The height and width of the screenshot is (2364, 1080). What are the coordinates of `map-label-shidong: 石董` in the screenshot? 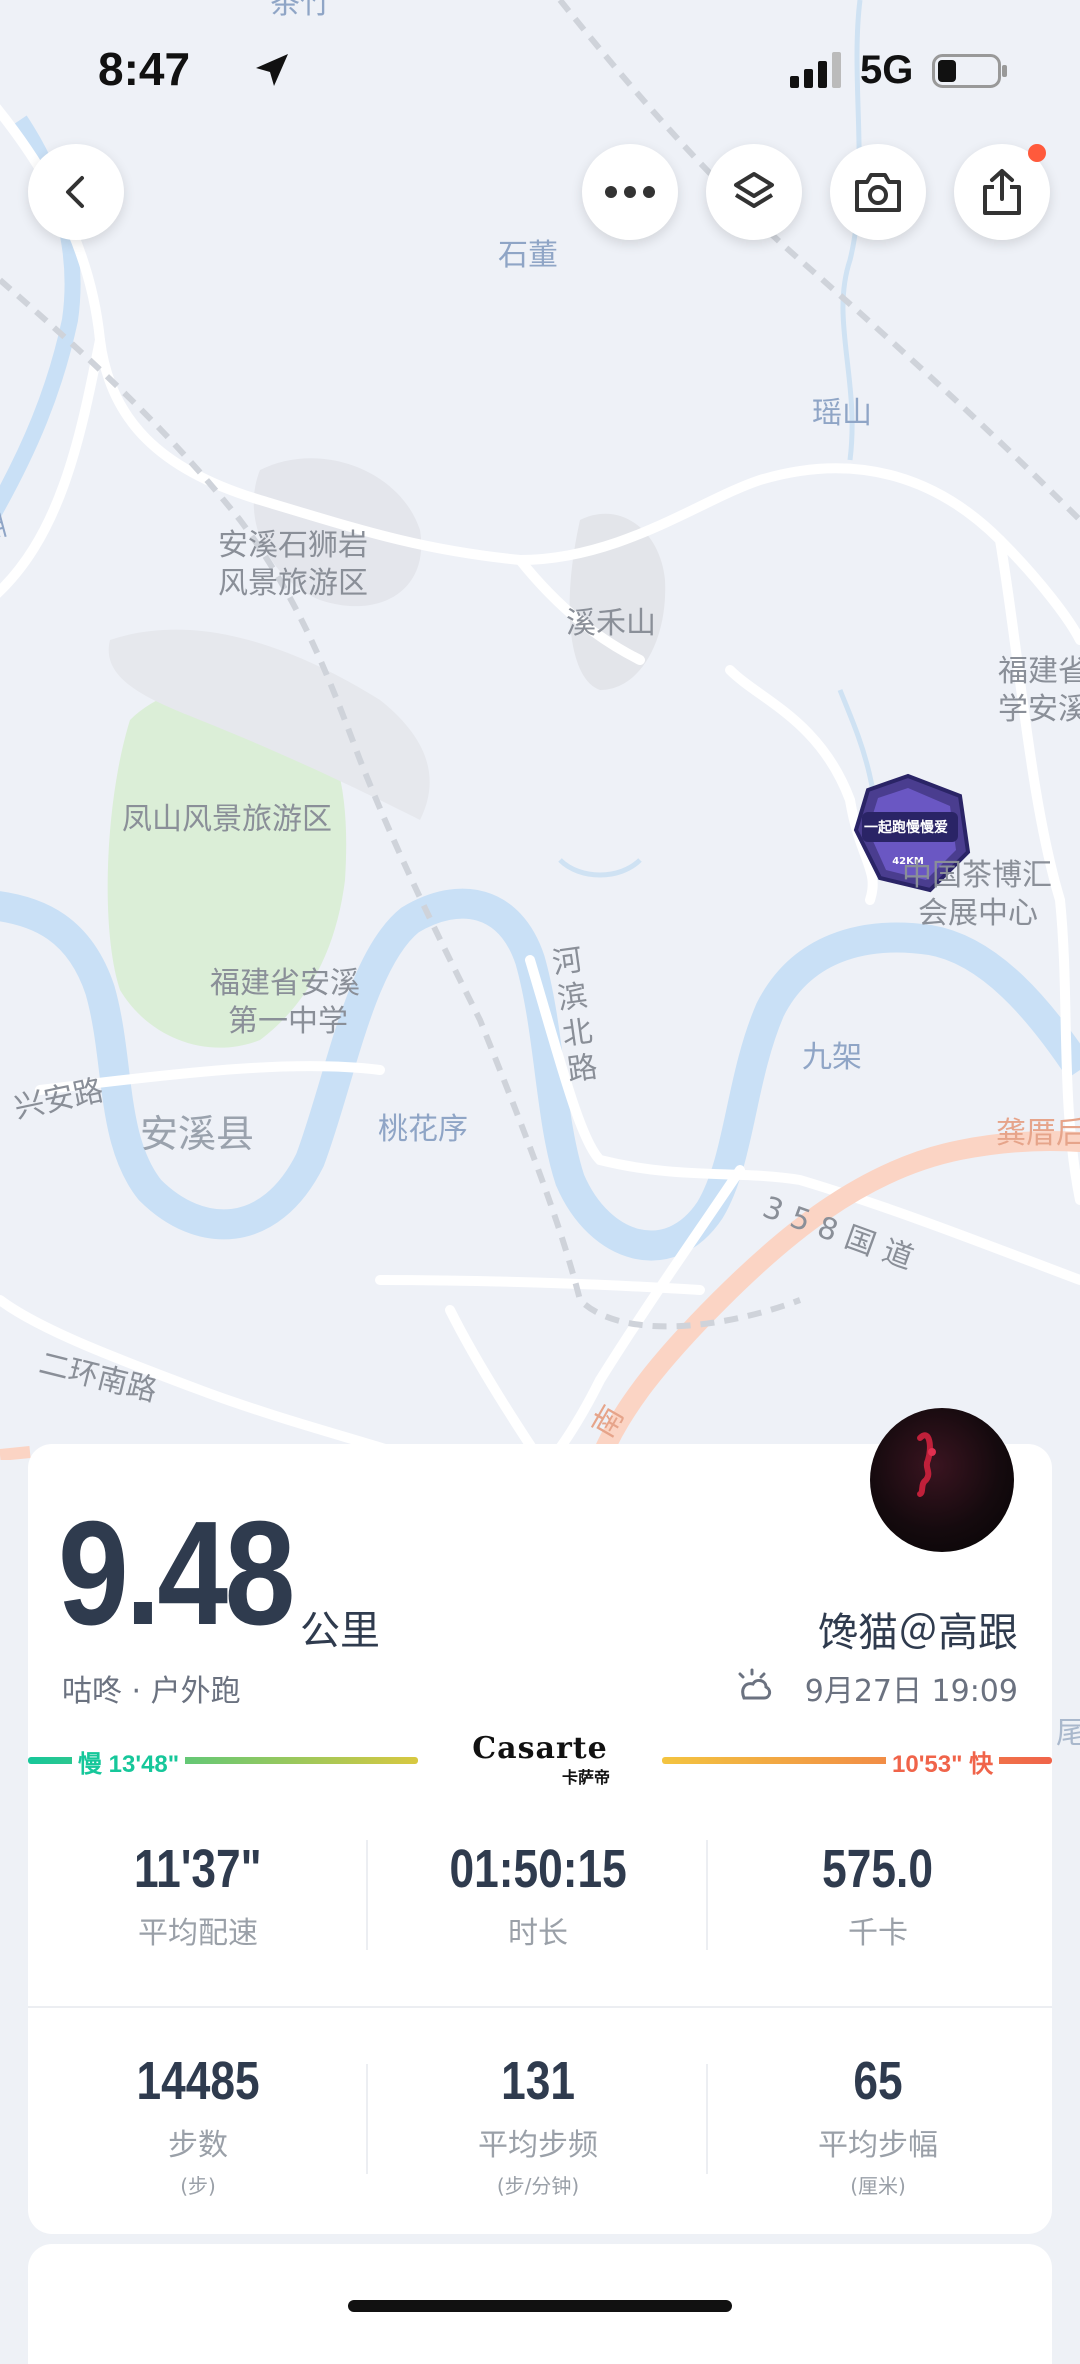 It's located at (528, 255).